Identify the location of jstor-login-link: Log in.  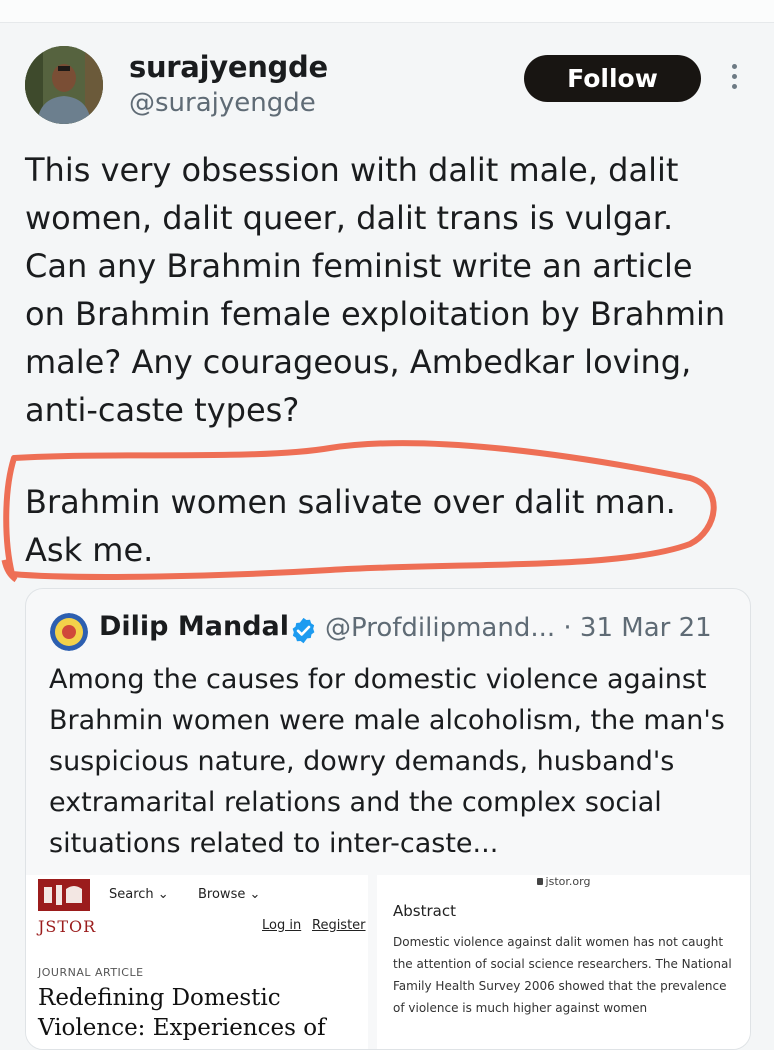
(282, 925).